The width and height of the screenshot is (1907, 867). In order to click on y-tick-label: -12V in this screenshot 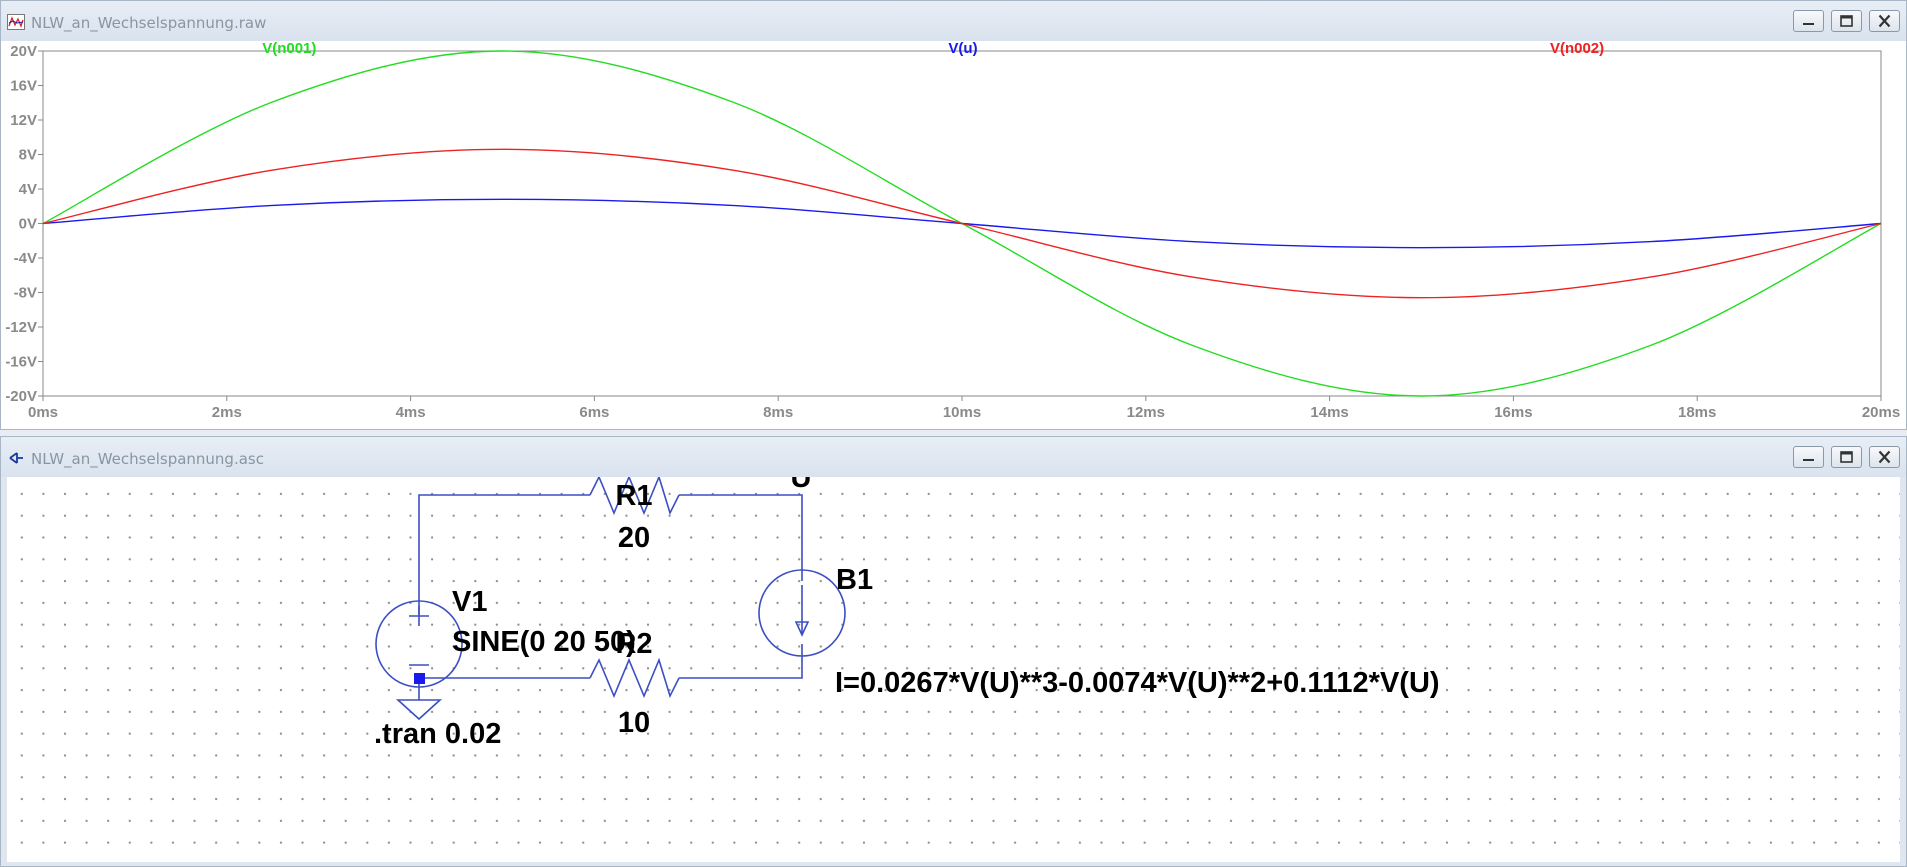, I will do `click(21, 327)`.